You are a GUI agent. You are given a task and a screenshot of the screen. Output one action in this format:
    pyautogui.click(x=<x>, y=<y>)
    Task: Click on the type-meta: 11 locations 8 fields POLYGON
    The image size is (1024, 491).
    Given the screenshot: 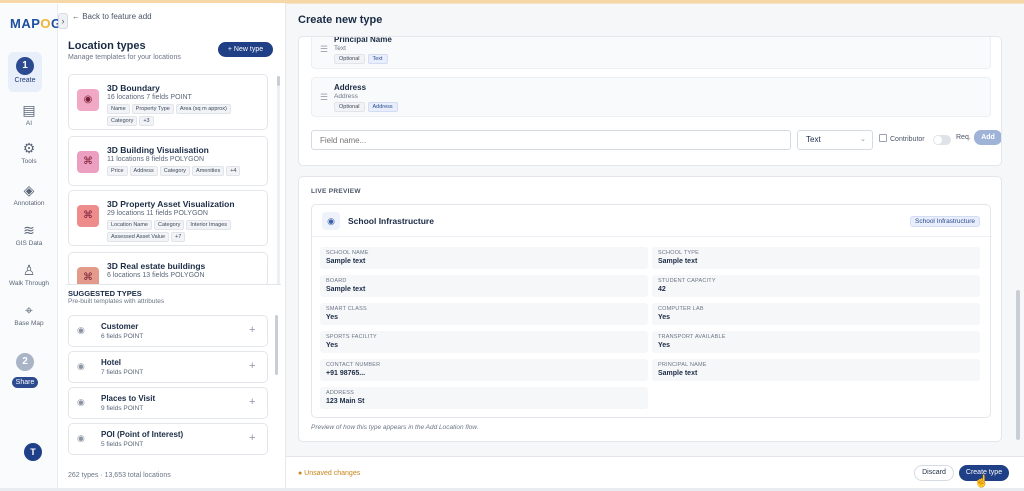 What is the action you would take?
    pyautogui.click(x=156, y=159)
    